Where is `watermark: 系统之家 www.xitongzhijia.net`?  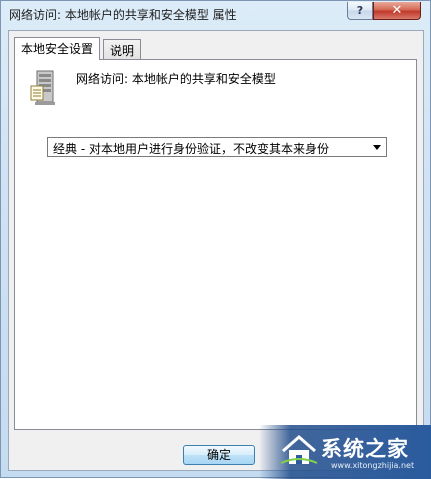
watermark: 系统之家 www.xitongzhijia.net is located at coordinates (345, 452).